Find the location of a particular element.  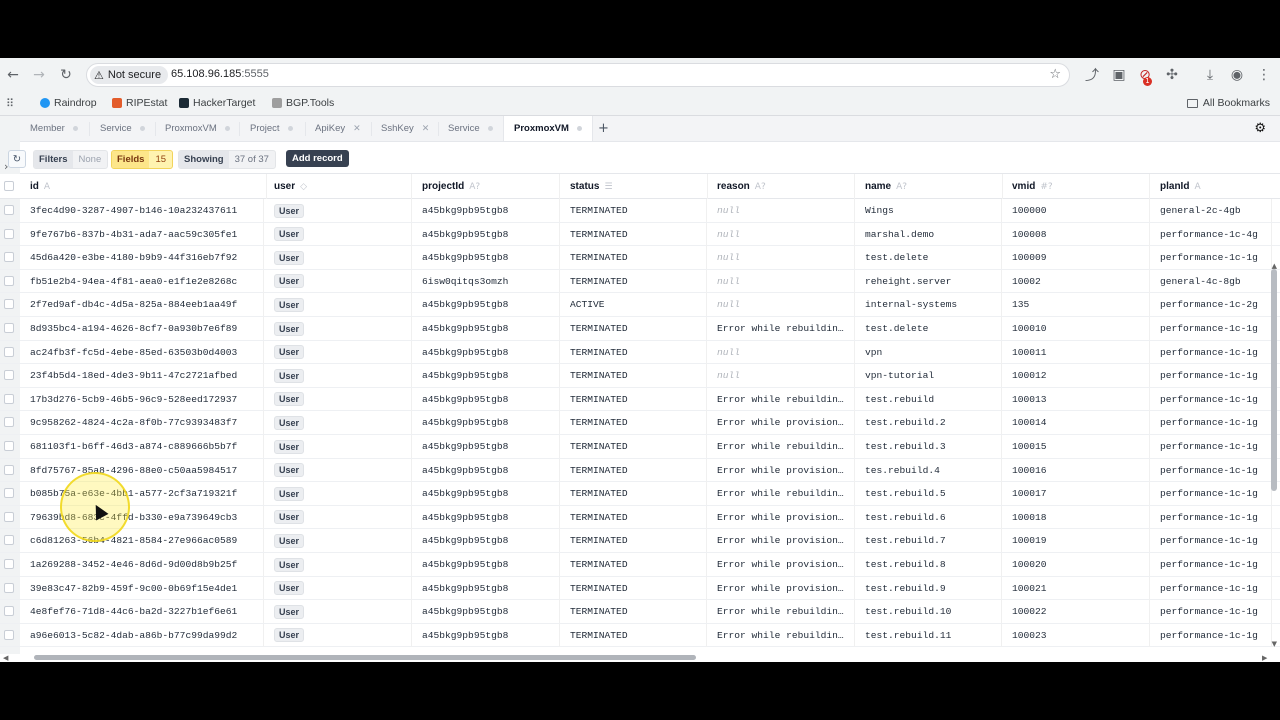

cell-vmid: 100021 is located at coordinates (1076, 588).